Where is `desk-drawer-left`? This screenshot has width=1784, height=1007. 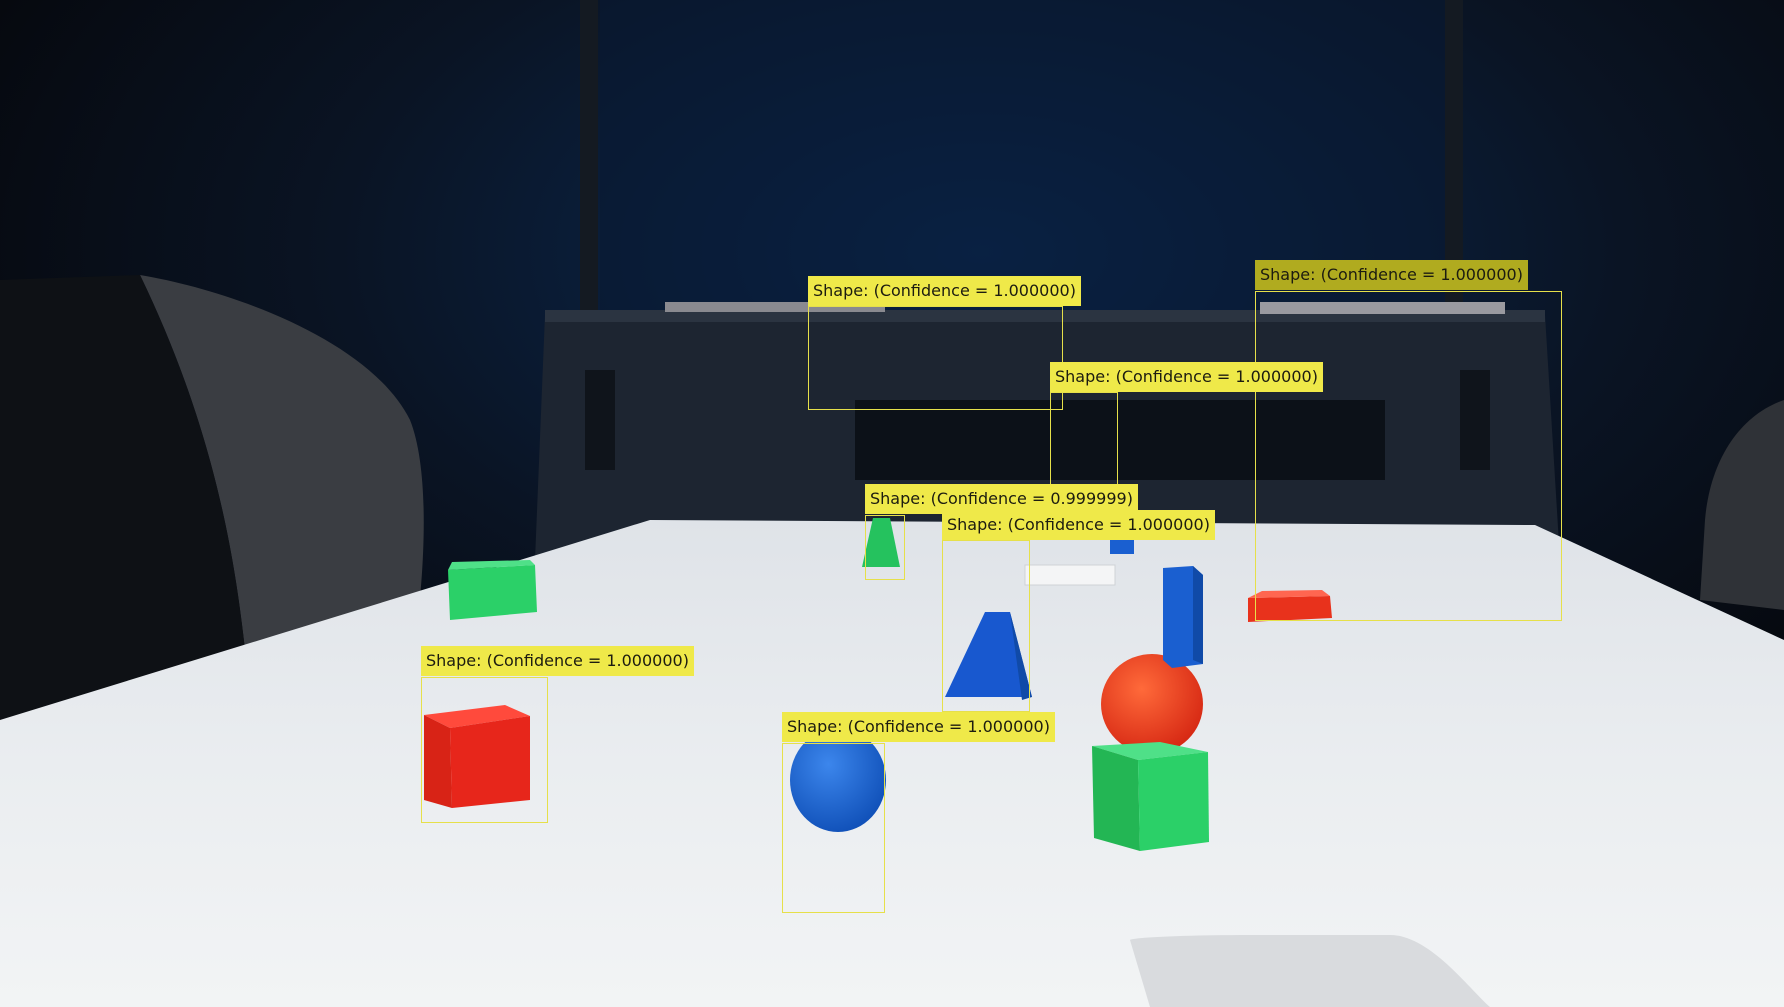
desk-drawer-left is located at coordinates (600, 420).